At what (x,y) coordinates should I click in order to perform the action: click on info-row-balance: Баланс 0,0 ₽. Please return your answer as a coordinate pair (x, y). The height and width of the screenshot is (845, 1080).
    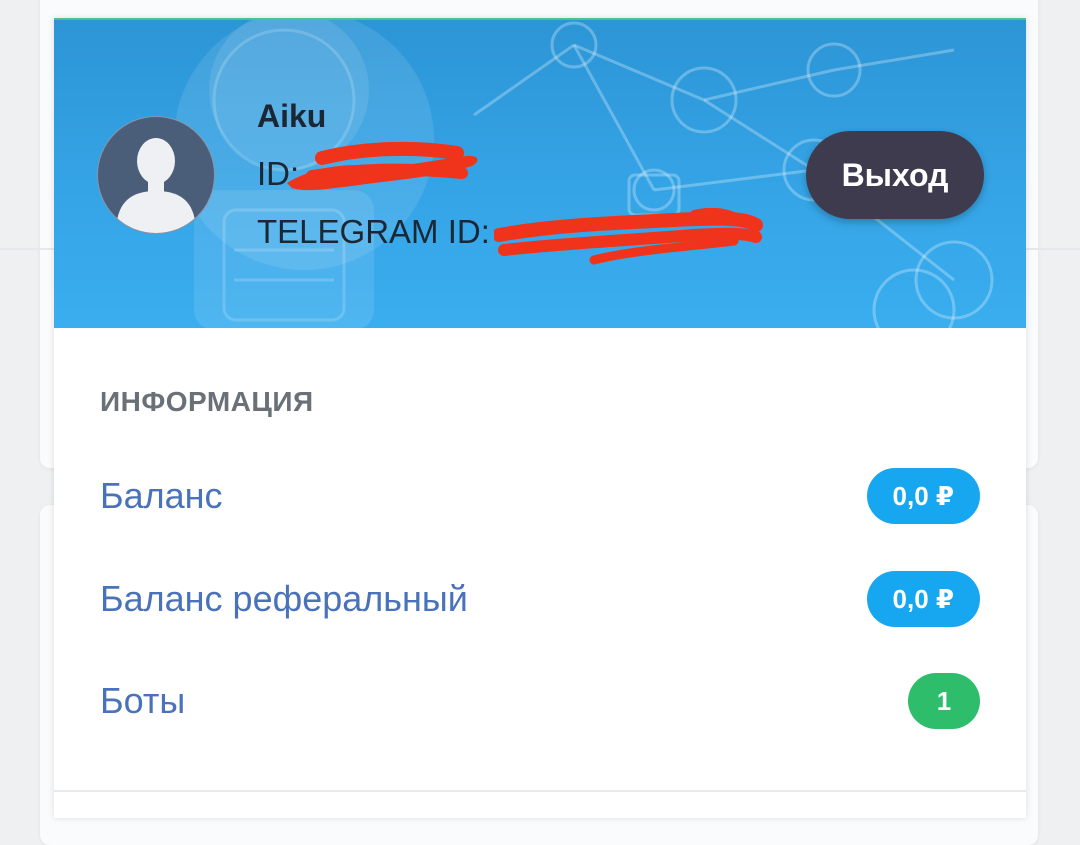
    Looking at the image, I should click on (540, 496).